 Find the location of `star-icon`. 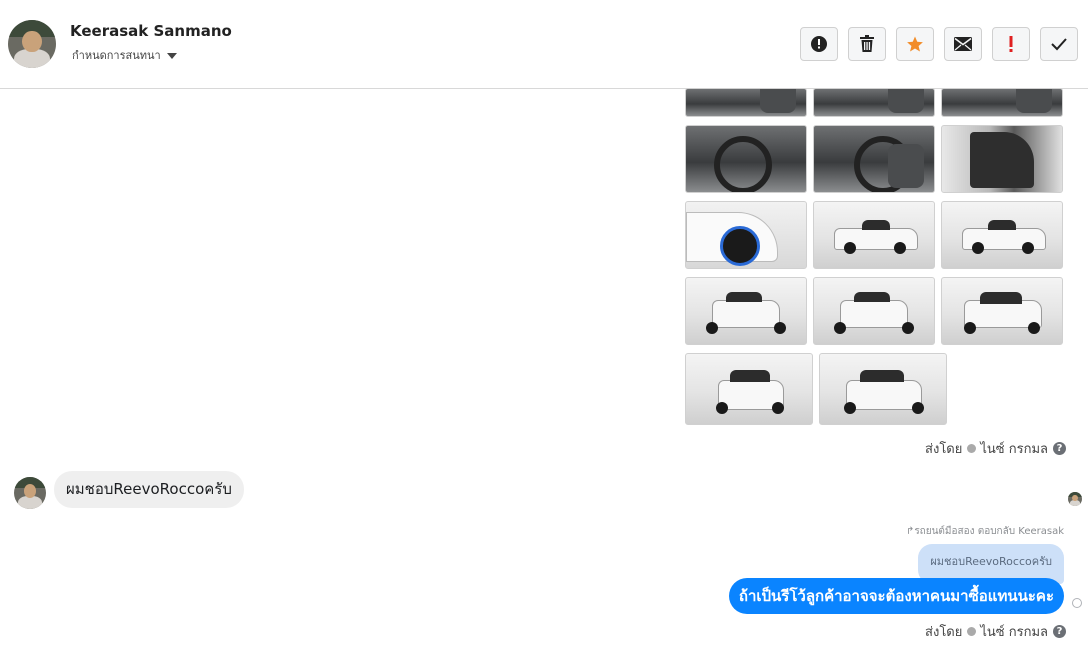

star-icon is located at coordinates (915, 44).